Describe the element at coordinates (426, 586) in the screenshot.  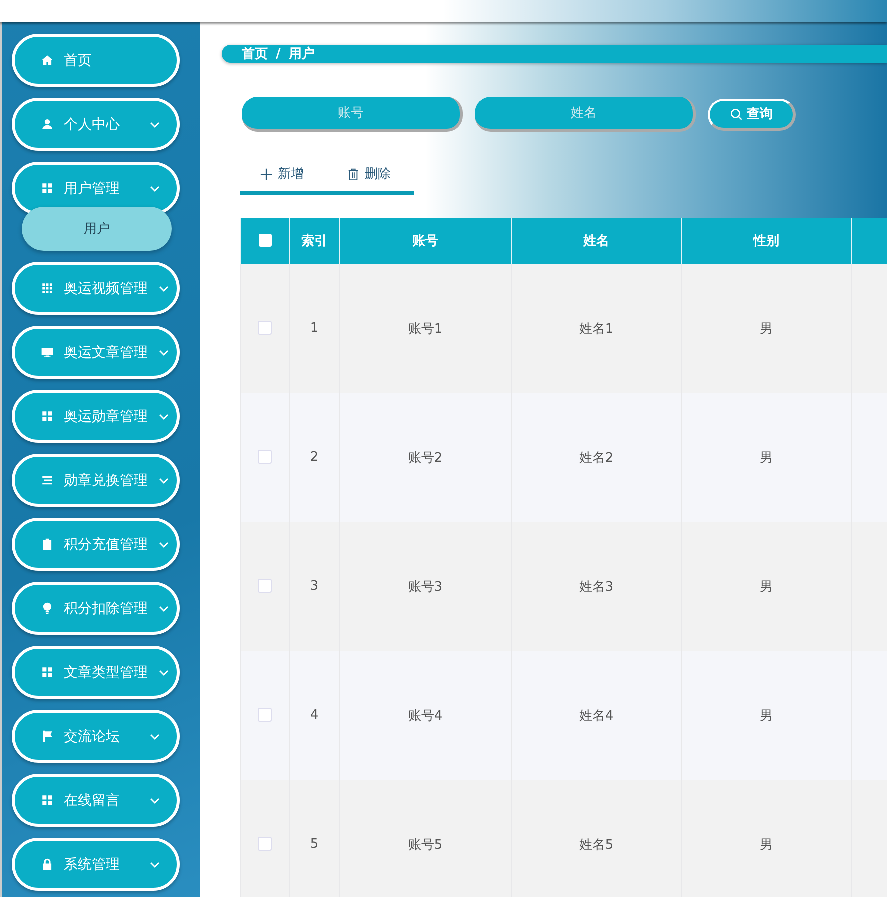
I see `table-cell: 账号3` at that location.